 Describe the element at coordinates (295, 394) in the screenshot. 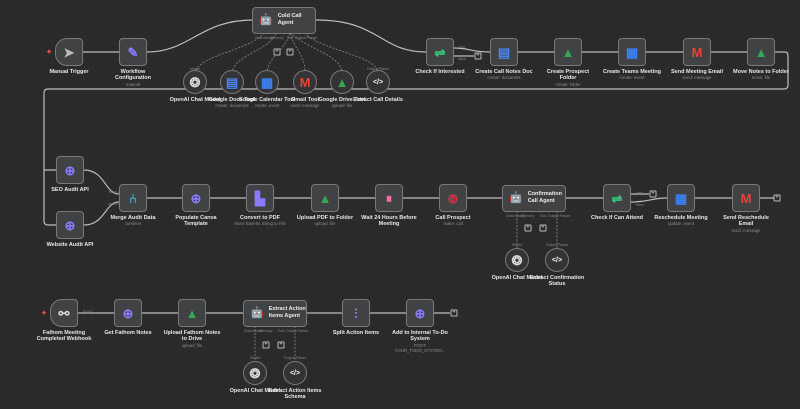

I see `node-label: Extract Action Items Schema` at that location.